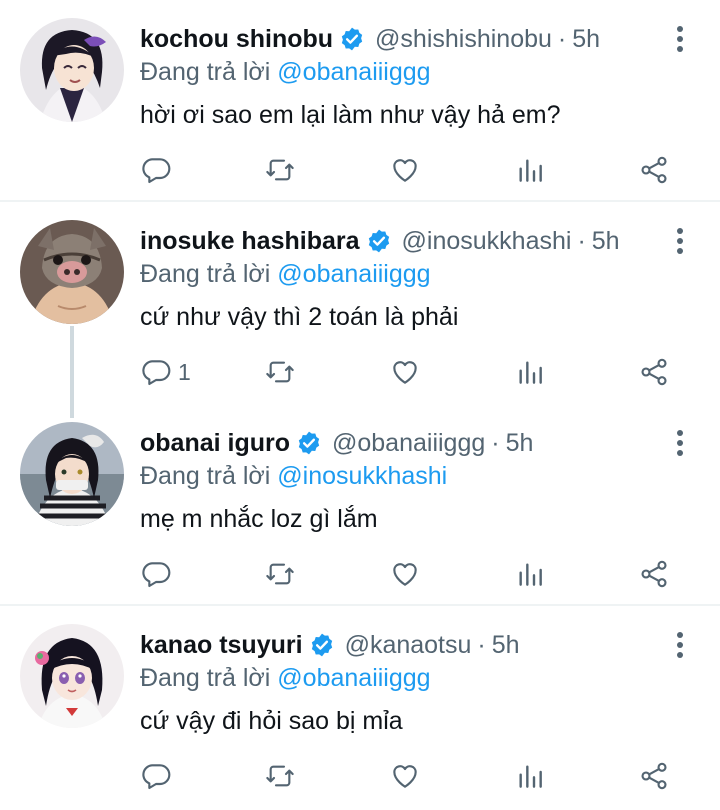 The width and height of the screenshot is (720, 810). I want to click on author-name: inosuke hashibara, so click(250, 241).